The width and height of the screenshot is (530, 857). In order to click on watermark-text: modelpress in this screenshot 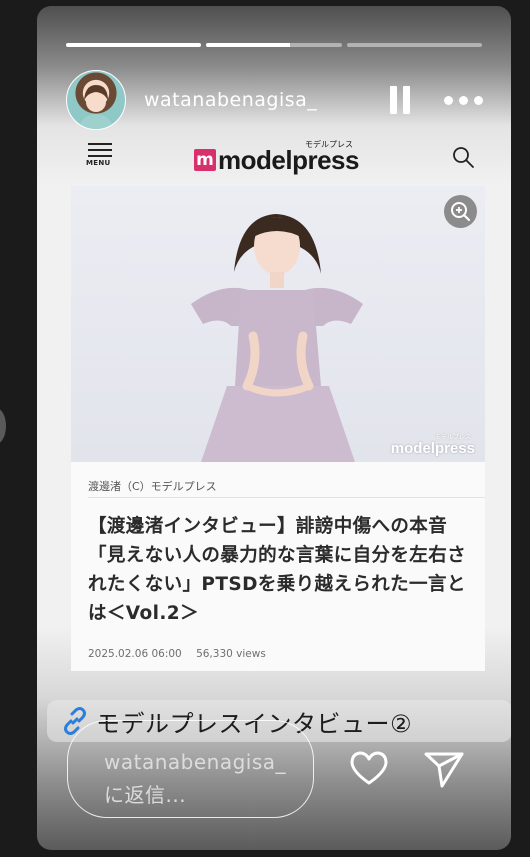, I will do `click(432, 448)`.